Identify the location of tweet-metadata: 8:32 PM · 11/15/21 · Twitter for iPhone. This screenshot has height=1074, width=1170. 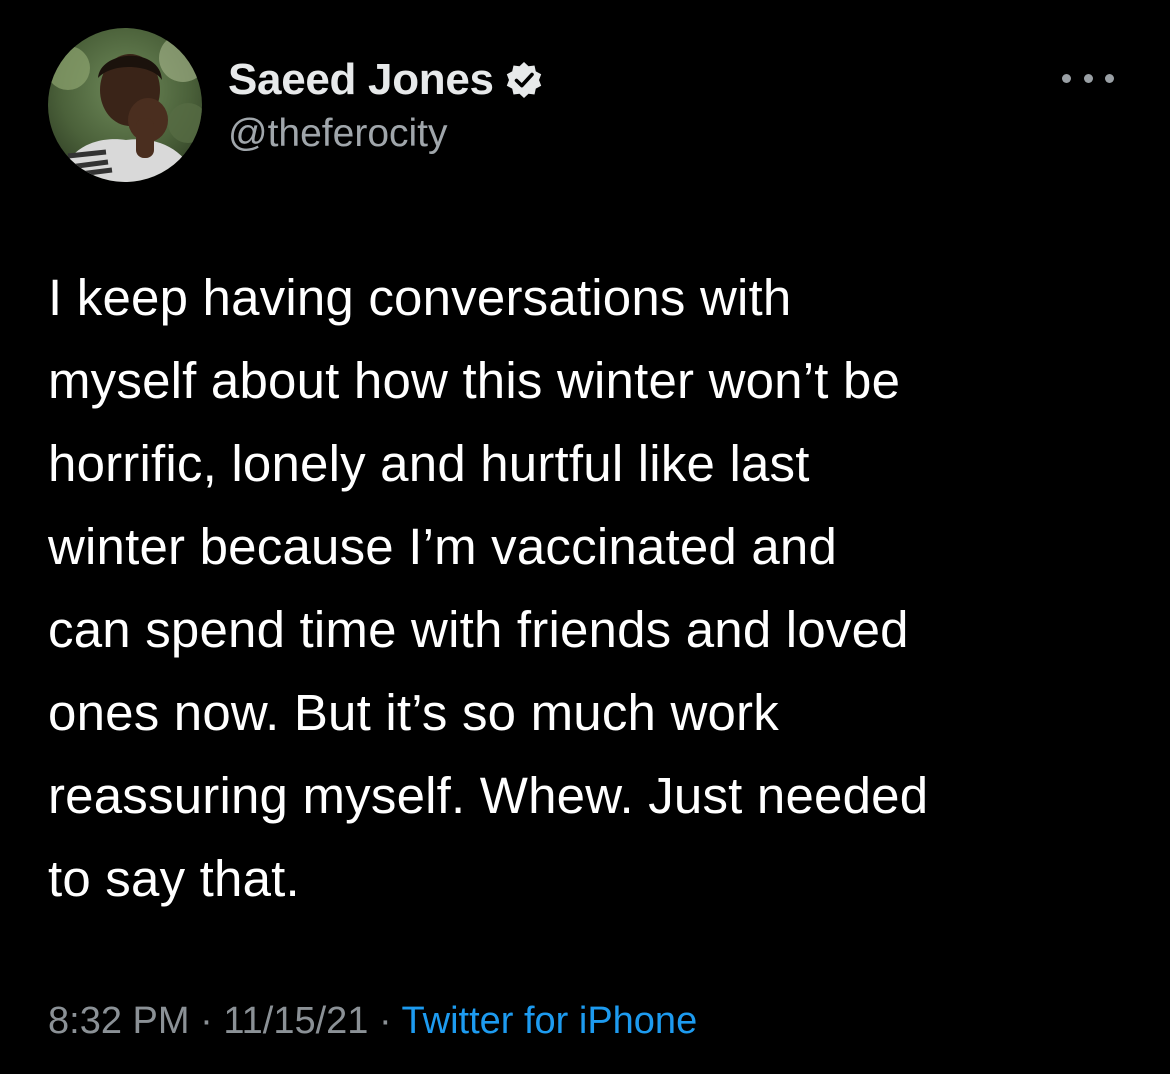
(372, 1021).